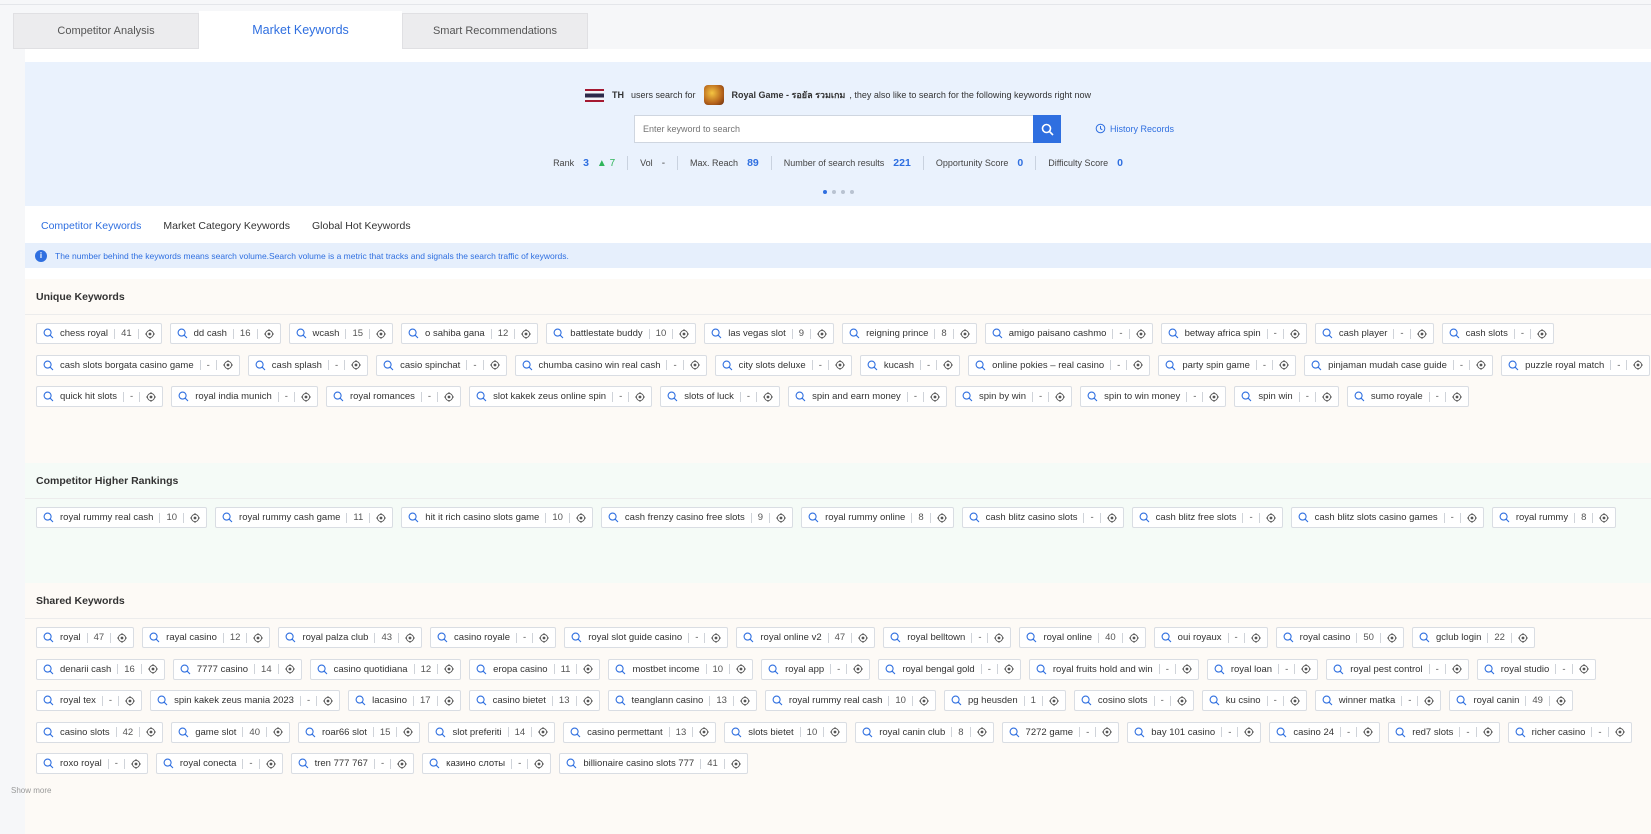 This screenshot has width=1651, height=834. What do you see at coordinates (720, 396) in the screenshot?
I see `keyword-chip: slots of luck -` at bounding box center [720, 396].